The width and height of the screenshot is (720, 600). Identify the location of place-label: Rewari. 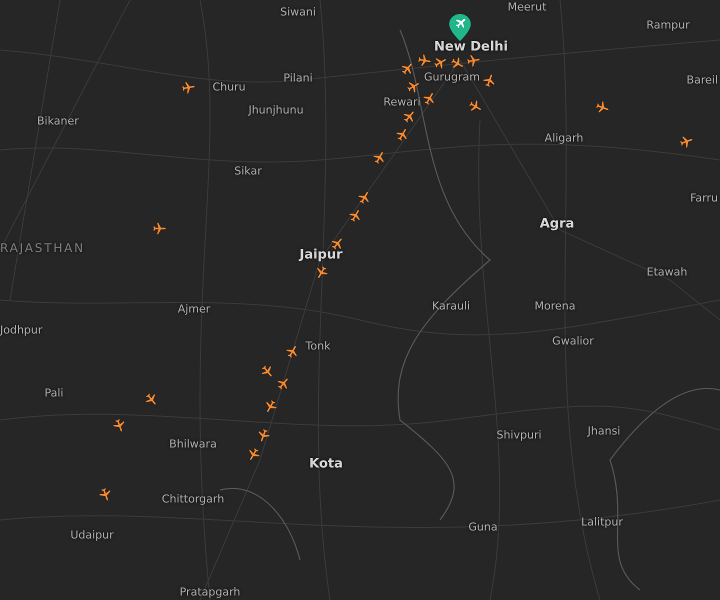
(402, 102).